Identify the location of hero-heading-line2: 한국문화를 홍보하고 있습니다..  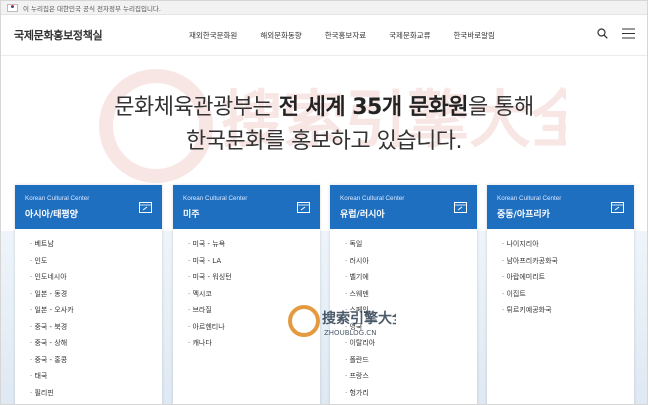
(324, 141).